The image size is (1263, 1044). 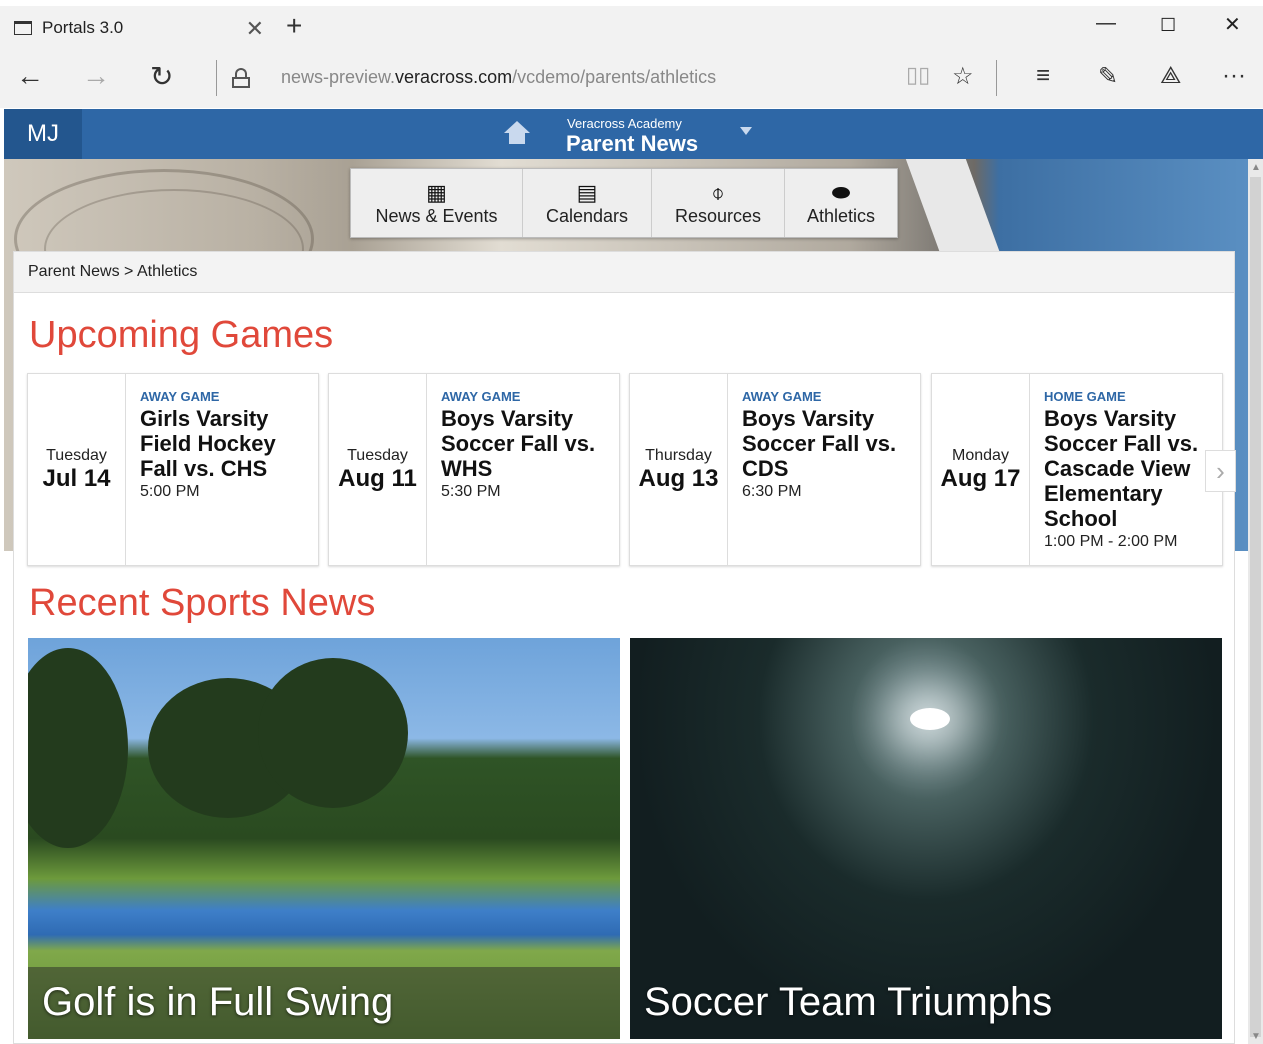 What do you see at coordinates (1234, 76) in the screenshot?
I see `more-icon: ···` at bounding box center [1234, 76].